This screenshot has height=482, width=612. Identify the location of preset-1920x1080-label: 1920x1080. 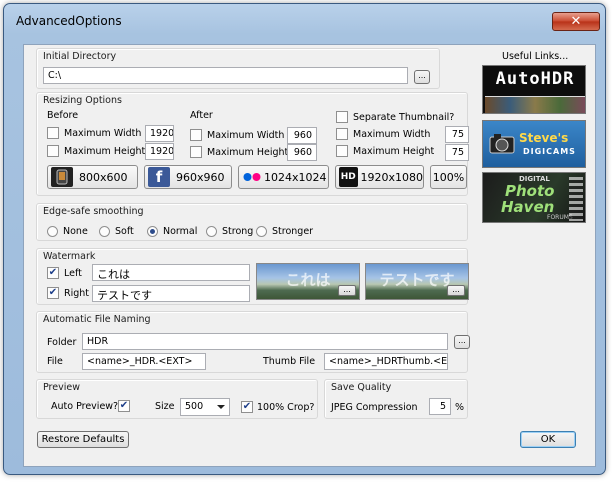
(392, 177).